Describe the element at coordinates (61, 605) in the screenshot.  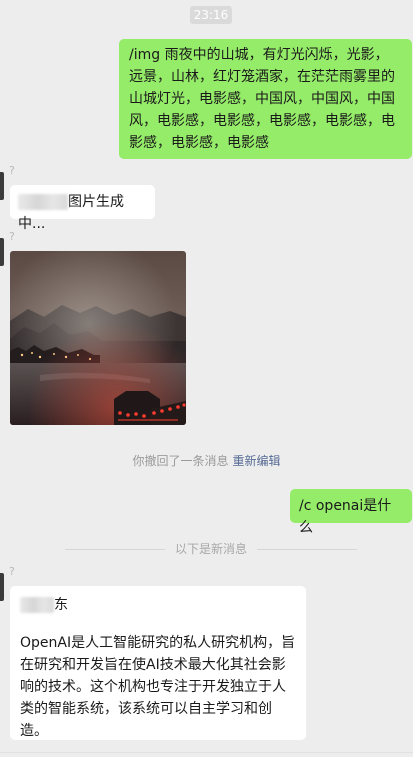
I see `sender-suffix: 东` at that location.